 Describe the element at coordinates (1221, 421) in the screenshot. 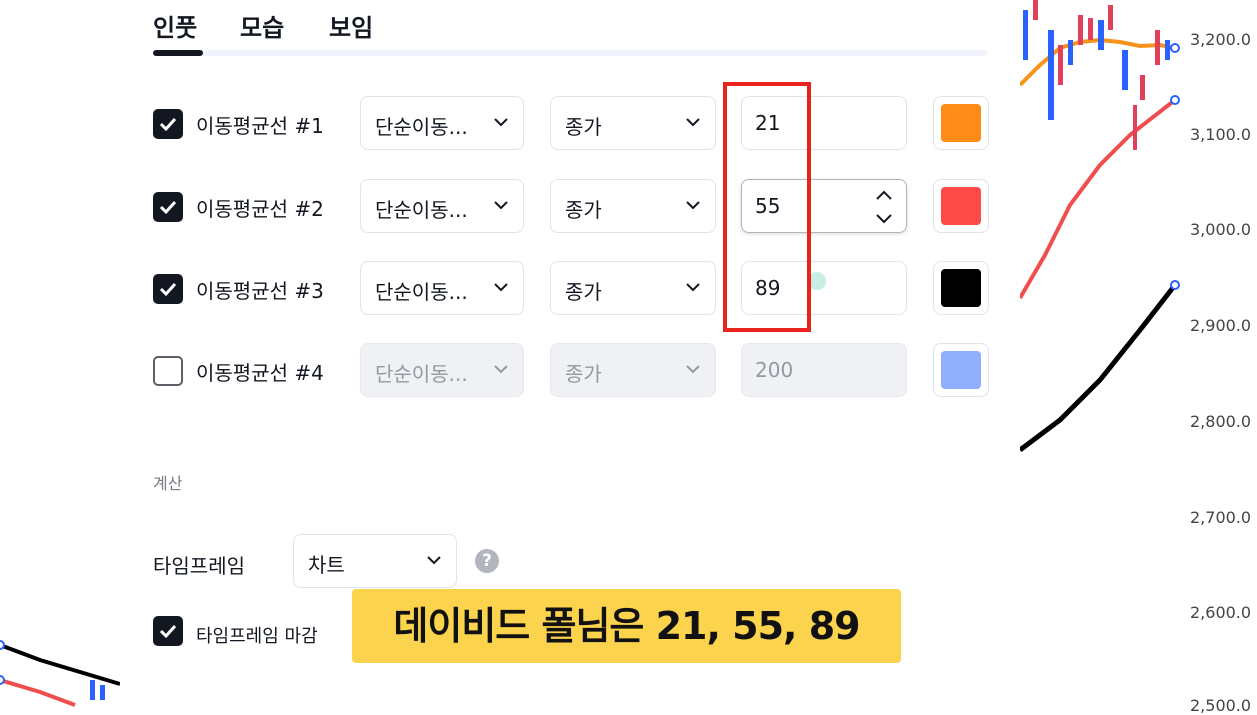

I see `price-label: 2,800.0` at that location.